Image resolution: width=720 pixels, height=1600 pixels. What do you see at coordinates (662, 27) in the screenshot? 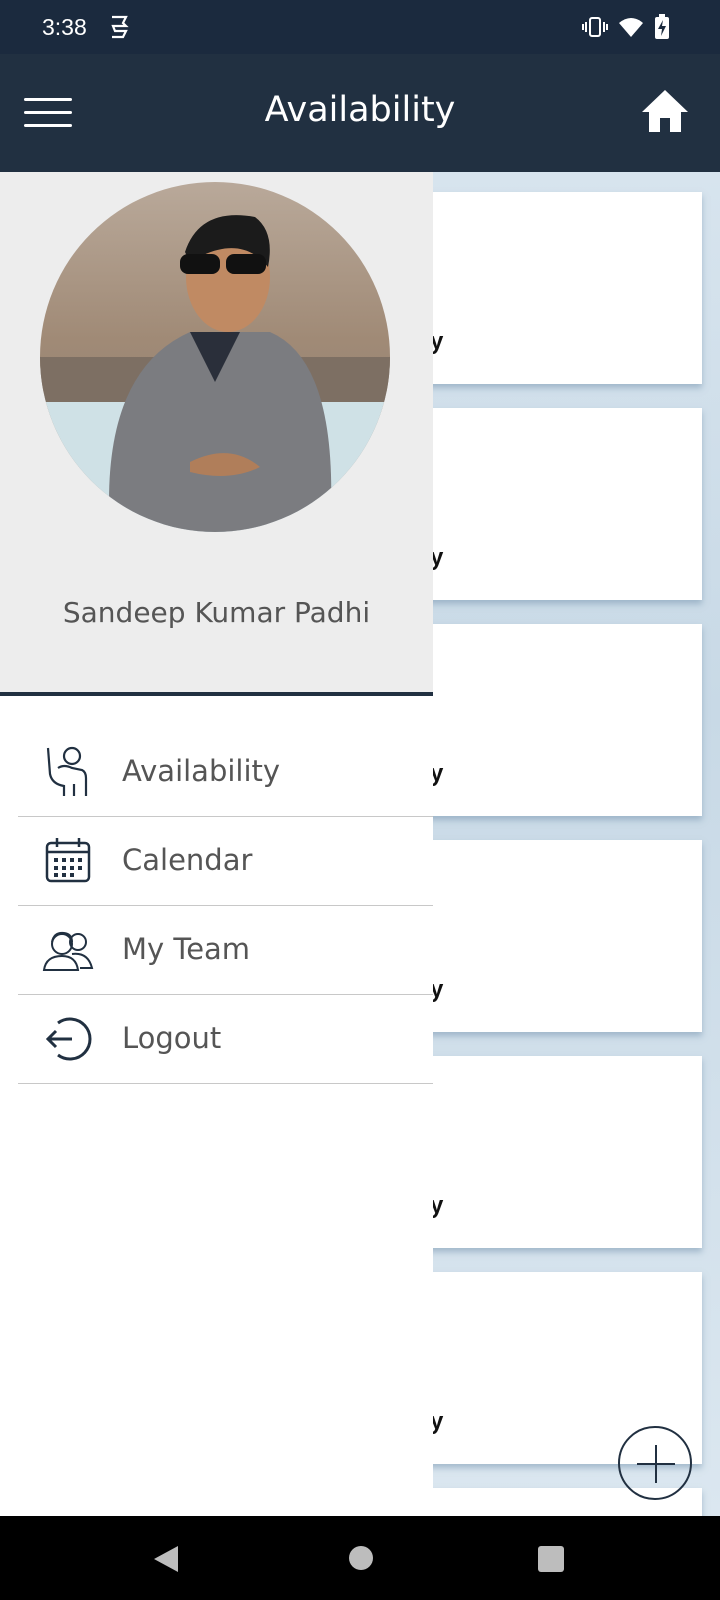
I see `battery-charging-icon` at bounding box center [662, 27].